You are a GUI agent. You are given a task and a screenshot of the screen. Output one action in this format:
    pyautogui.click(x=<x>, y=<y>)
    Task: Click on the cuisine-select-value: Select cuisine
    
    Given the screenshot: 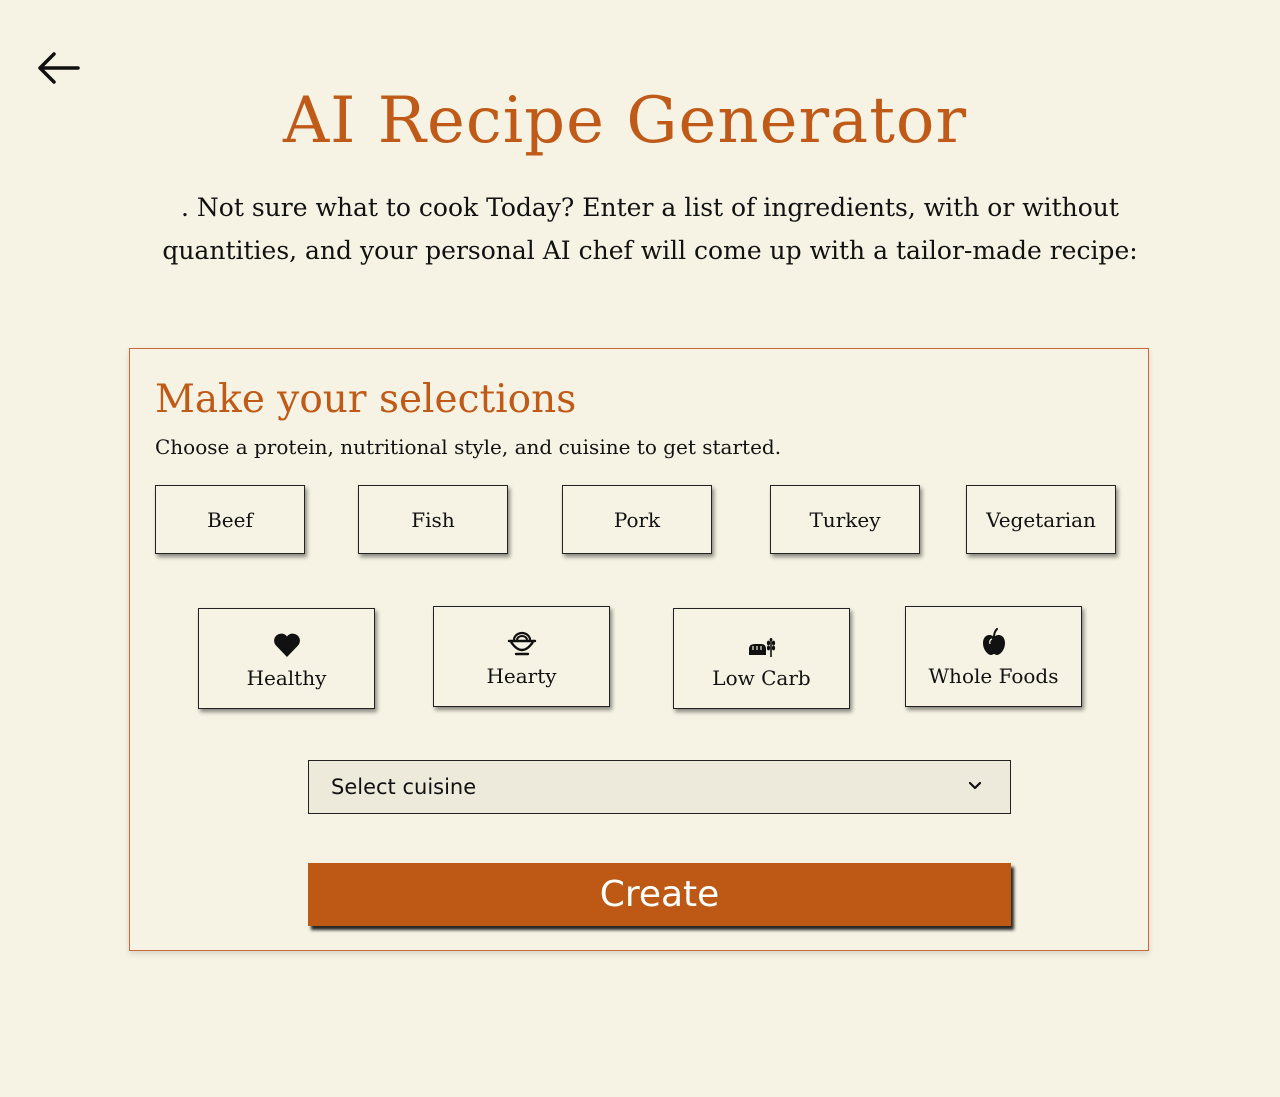 What is the action you would take?
    pyautogui.click(x=404, y=787)
    